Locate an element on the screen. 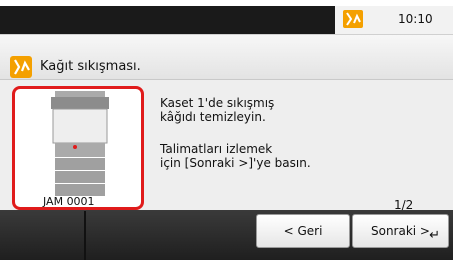 The height and width of the screenshot is (260, 453). next-button-label: Sonraki > is located at coordinates (400, 231).